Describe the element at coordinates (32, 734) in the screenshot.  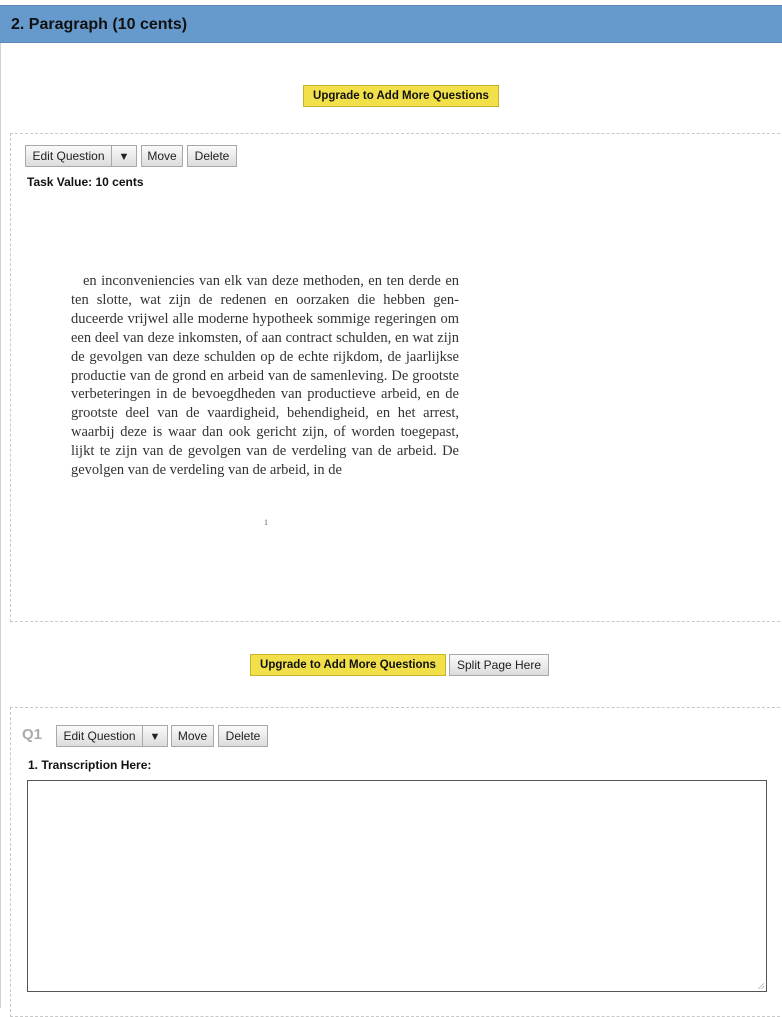
I see `question-number: Q1` at that location.